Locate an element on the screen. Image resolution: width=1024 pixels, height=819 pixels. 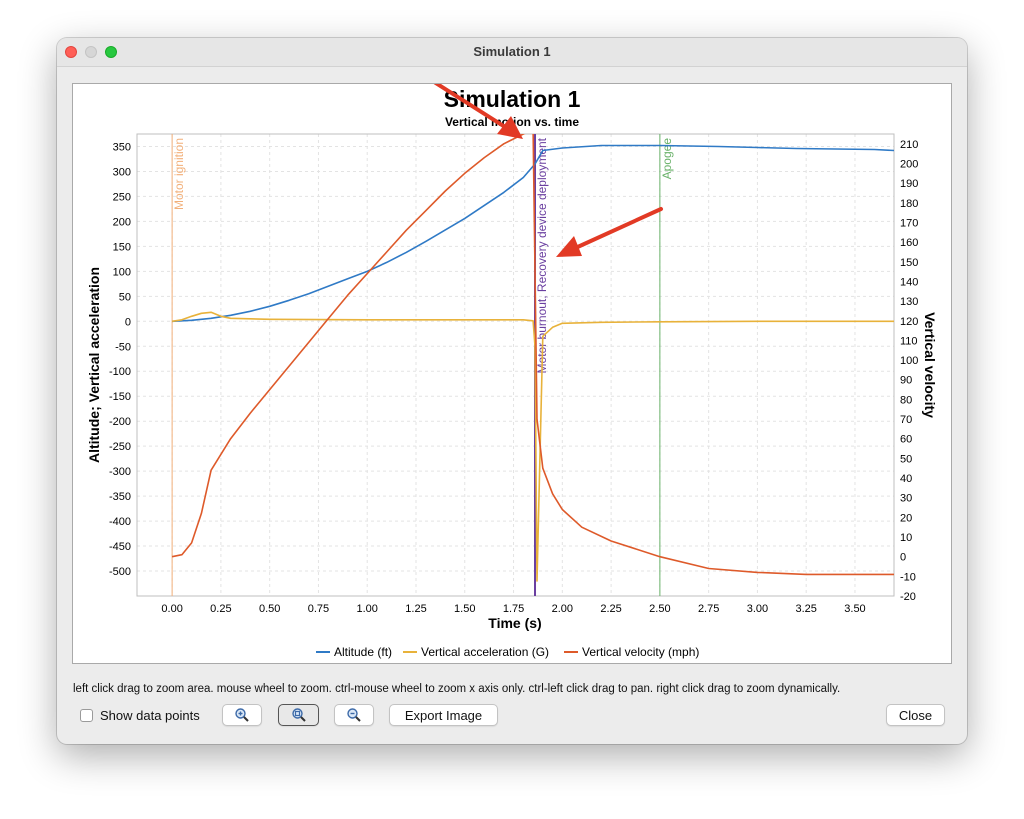
x-tick-label: 3.00 is located at coordinates (757, 609).